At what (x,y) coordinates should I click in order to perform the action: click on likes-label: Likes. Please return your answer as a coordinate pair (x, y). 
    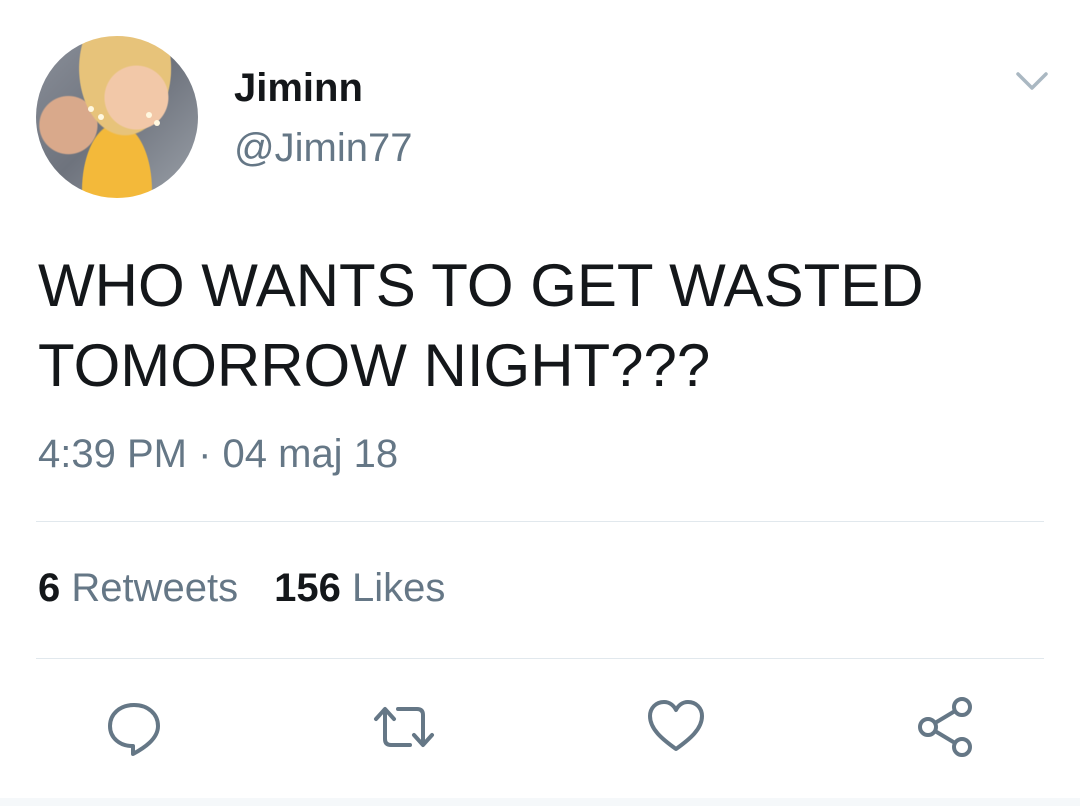
    Looking at the image, I should click on (399, 588).